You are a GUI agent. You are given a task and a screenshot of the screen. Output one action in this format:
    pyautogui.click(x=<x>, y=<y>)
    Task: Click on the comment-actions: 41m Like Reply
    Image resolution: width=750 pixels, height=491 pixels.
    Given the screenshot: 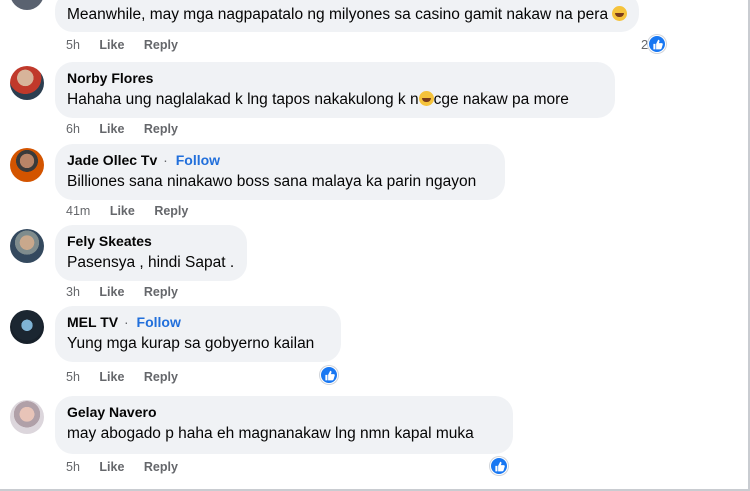 What is the action you would take?
    pyautogui.click(x=135, y=211)
    